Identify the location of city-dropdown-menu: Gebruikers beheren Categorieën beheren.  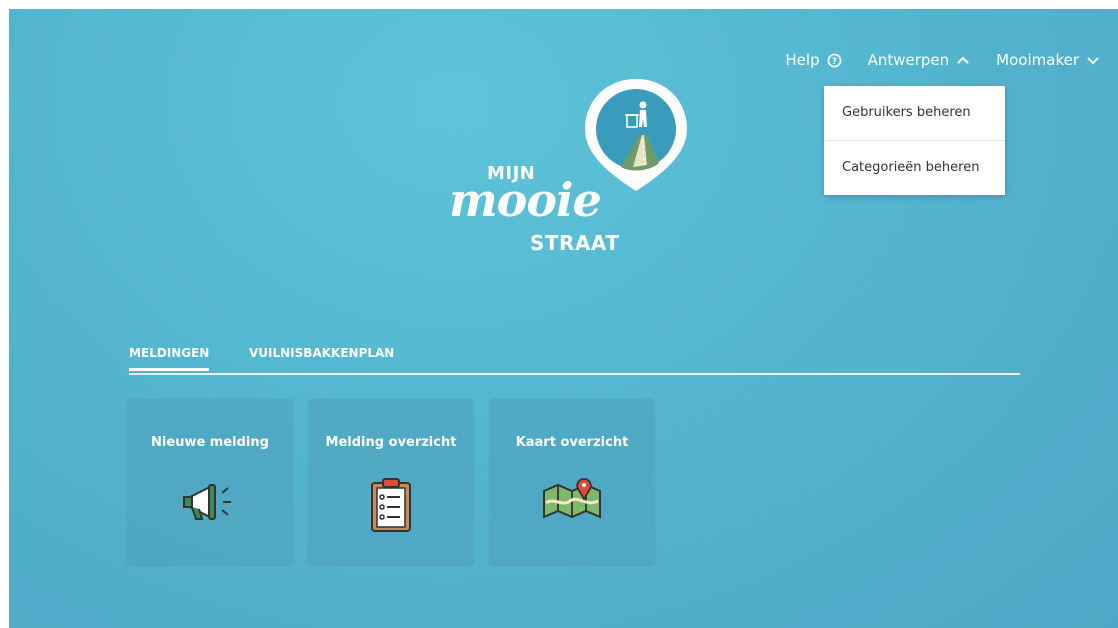
(914, 140).